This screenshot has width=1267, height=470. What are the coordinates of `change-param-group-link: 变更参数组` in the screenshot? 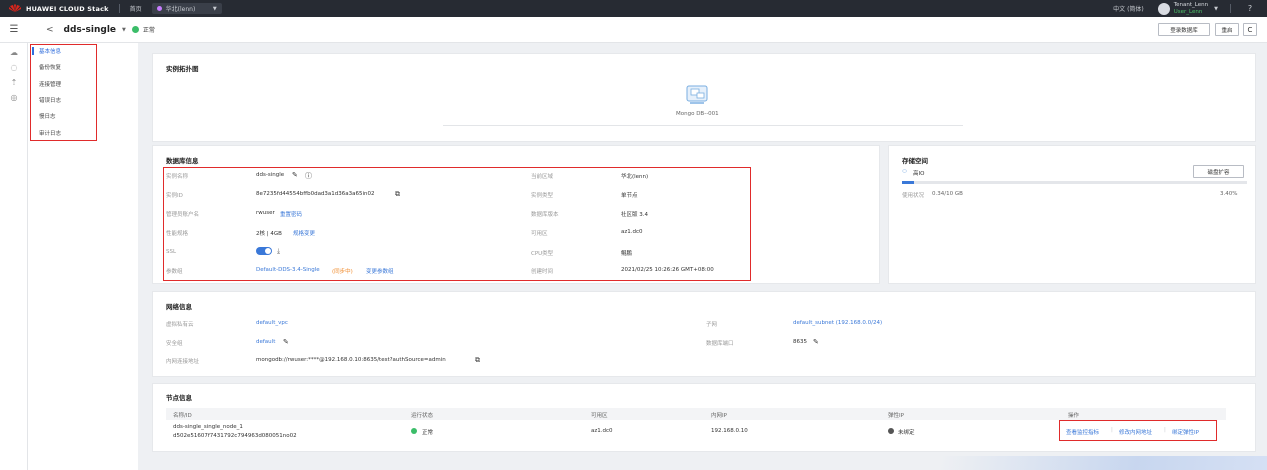 It's located at (380, 271).